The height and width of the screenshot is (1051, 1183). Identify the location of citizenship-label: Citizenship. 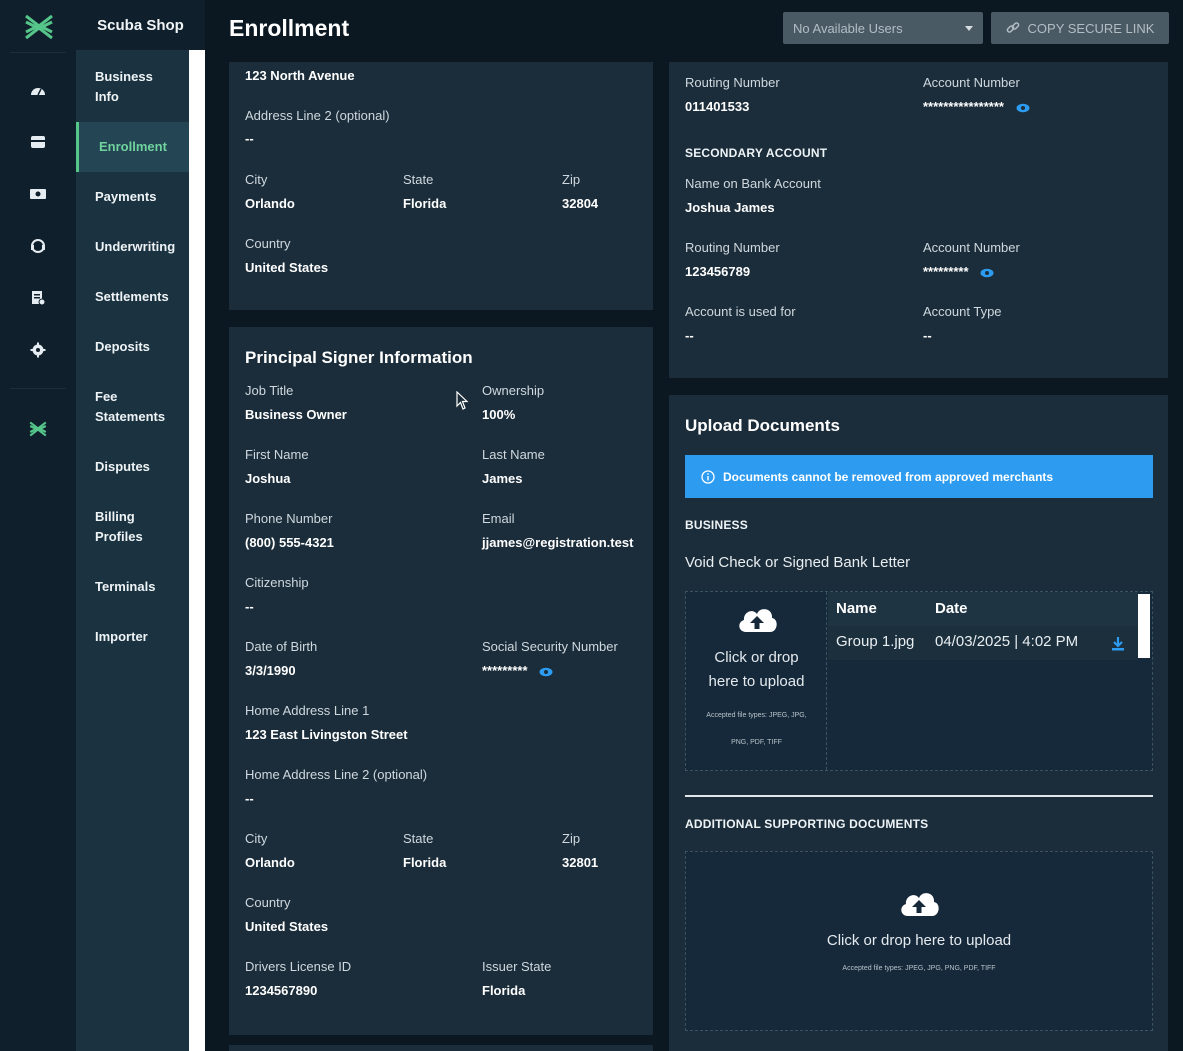
(277, 582).